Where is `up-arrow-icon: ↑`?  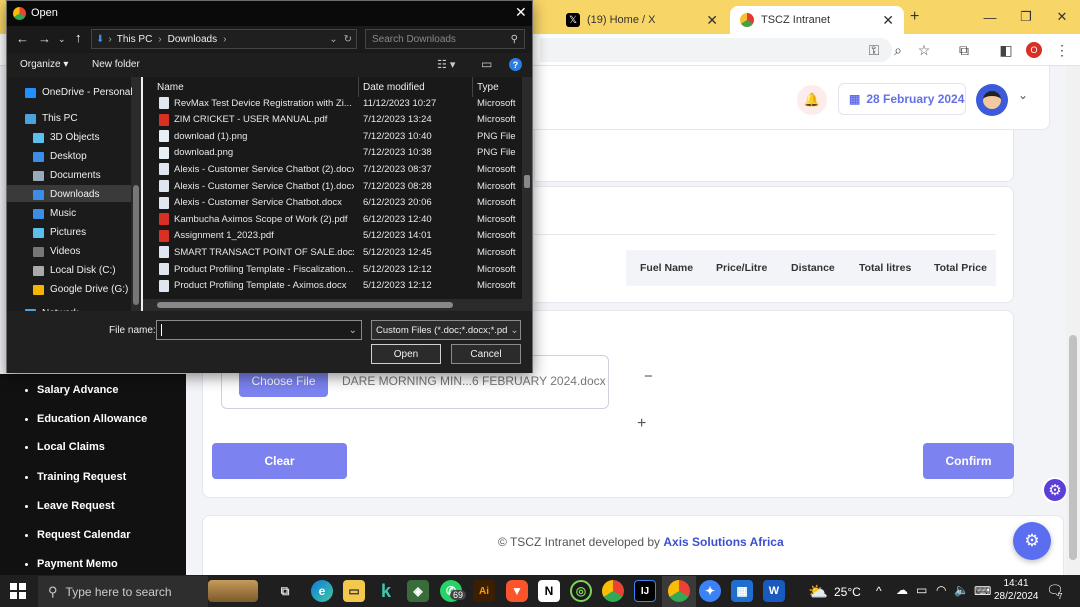
up-arrow-icon: ↑ is located at coordinates (78, 37).